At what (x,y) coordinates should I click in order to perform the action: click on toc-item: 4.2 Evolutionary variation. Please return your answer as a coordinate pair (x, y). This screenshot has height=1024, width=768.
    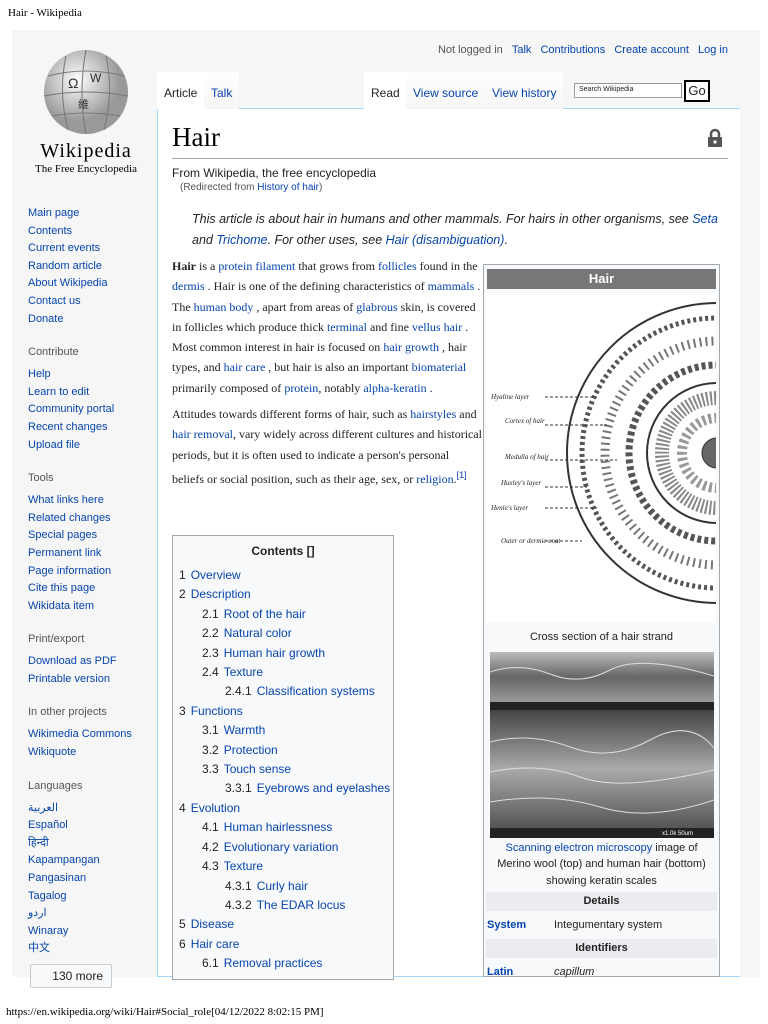
    Looking at the image, I should click on (283, 847).